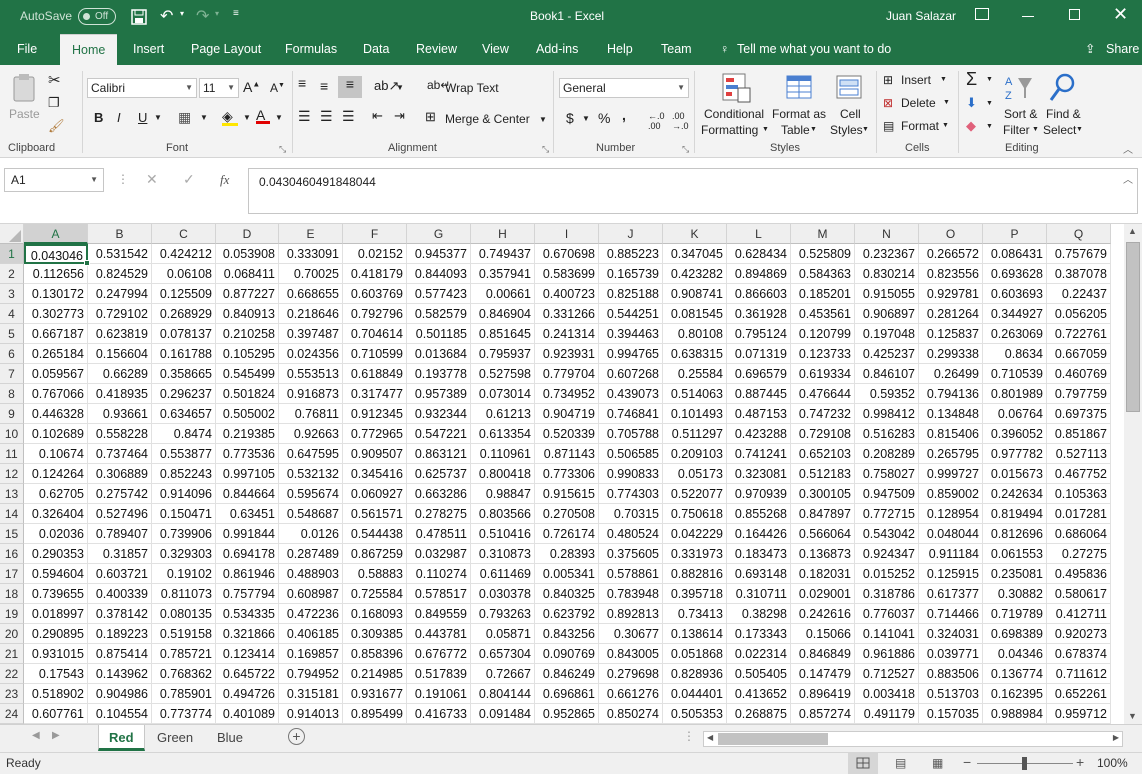 The height and width of the screenshot is (774, 1142). Describe the element at coordinates (439, 254) in the screenshot. I see `table-cell: 0.945377` at that location.